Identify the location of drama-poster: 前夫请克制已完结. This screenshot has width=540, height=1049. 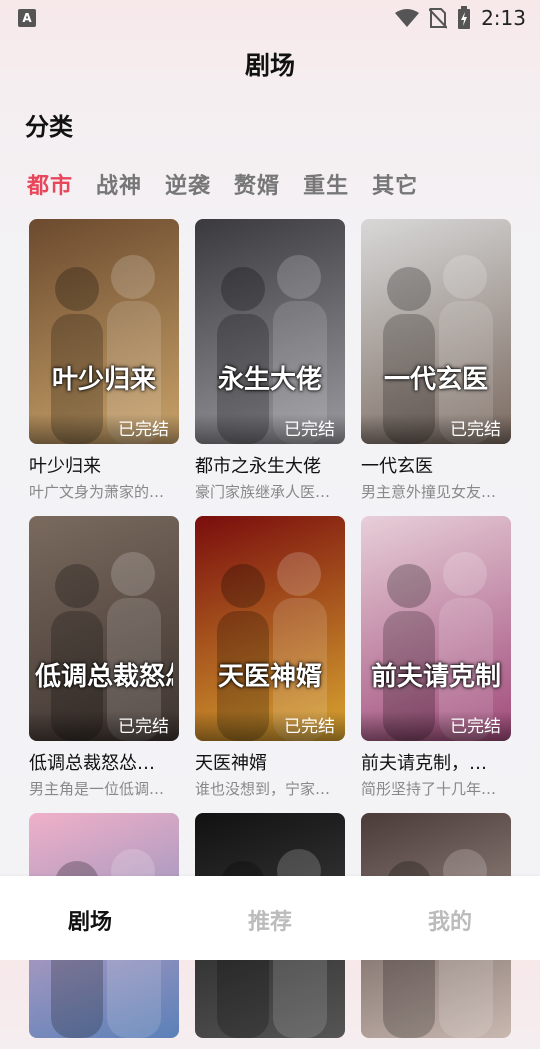
(436, 628).